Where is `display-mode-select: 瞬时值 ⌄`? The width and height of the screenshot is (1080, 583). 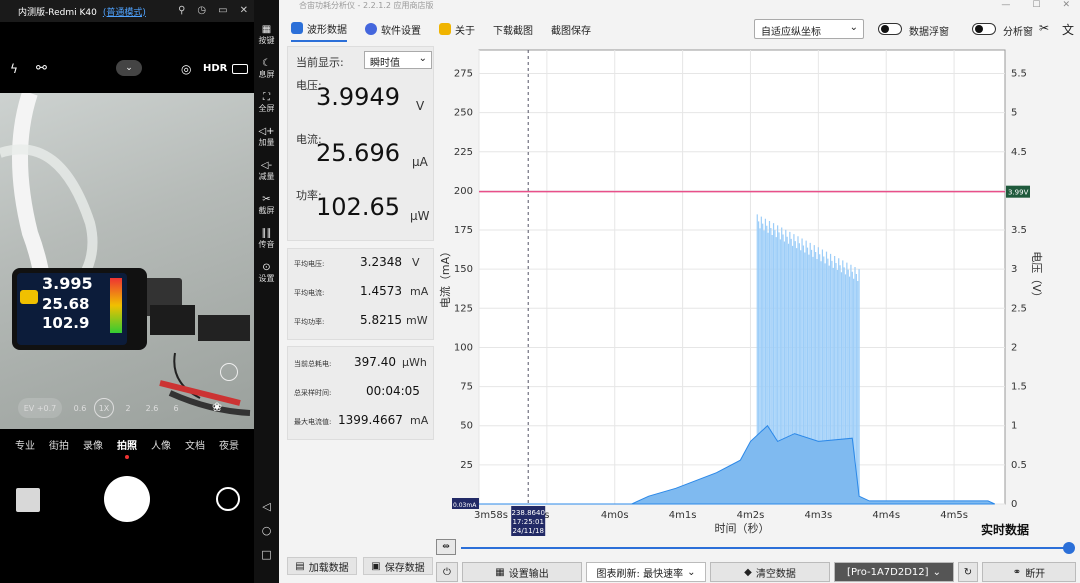
display-mode-select: 瞬时值 ⌄ is located at coordinates (398, 60).